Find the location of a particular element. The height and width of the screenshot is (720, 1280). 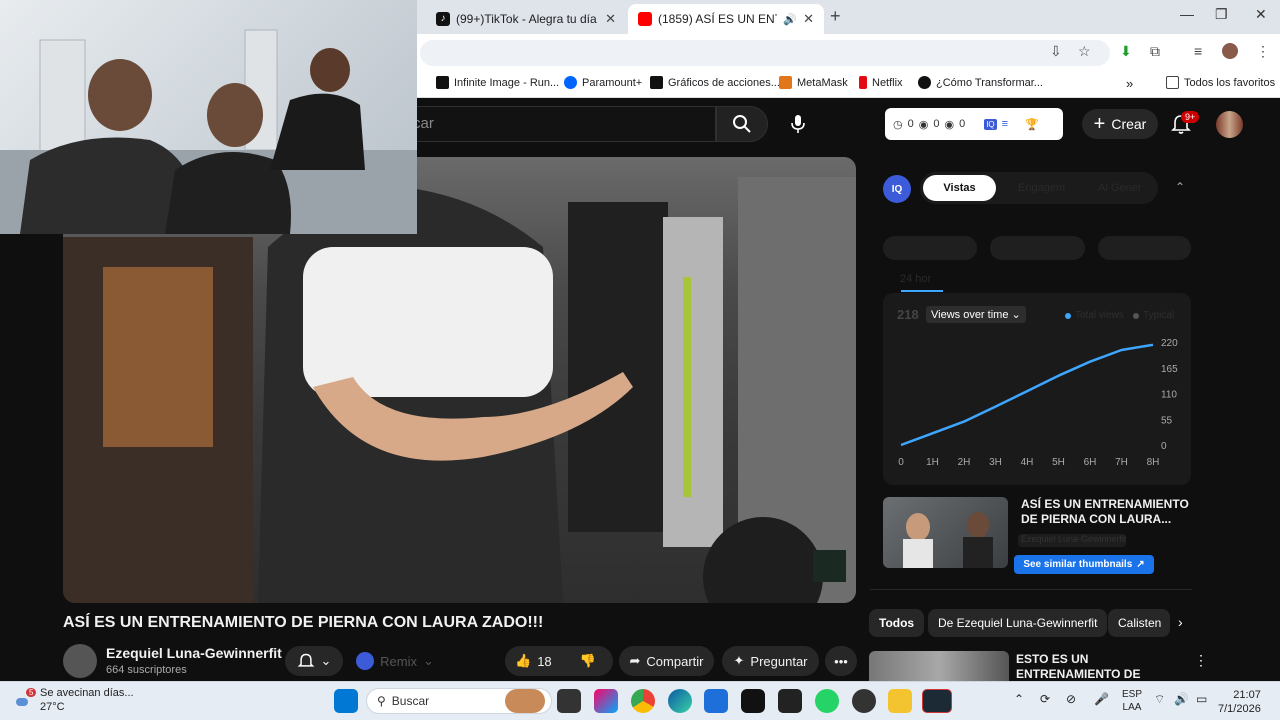

webcam-frame is located at coordinates (208, 131).